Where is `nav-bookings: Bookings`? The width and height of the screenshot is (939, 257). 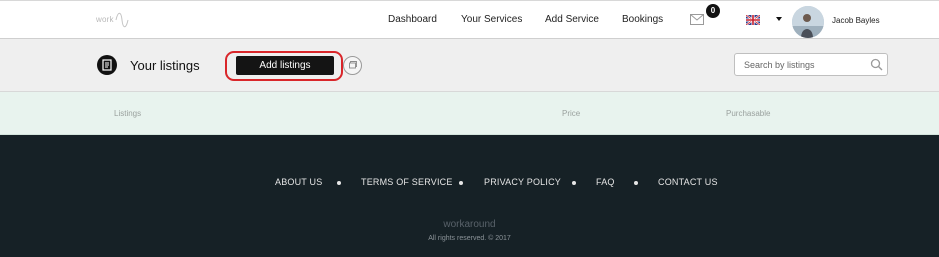
nav-bookings: Bookings is located at coordinates (642, 19).